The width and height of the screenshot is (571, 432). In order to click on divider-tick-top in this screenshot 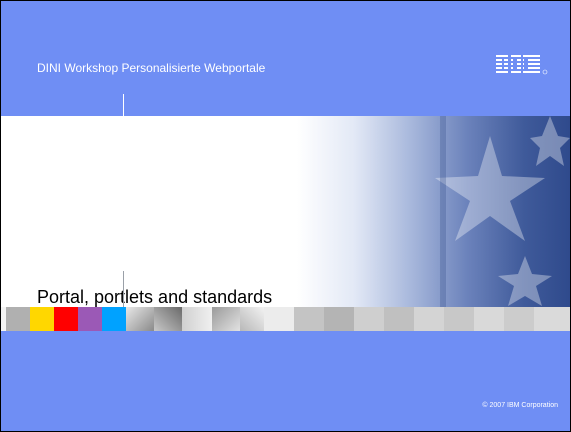, I will do `click(123, 106)`.